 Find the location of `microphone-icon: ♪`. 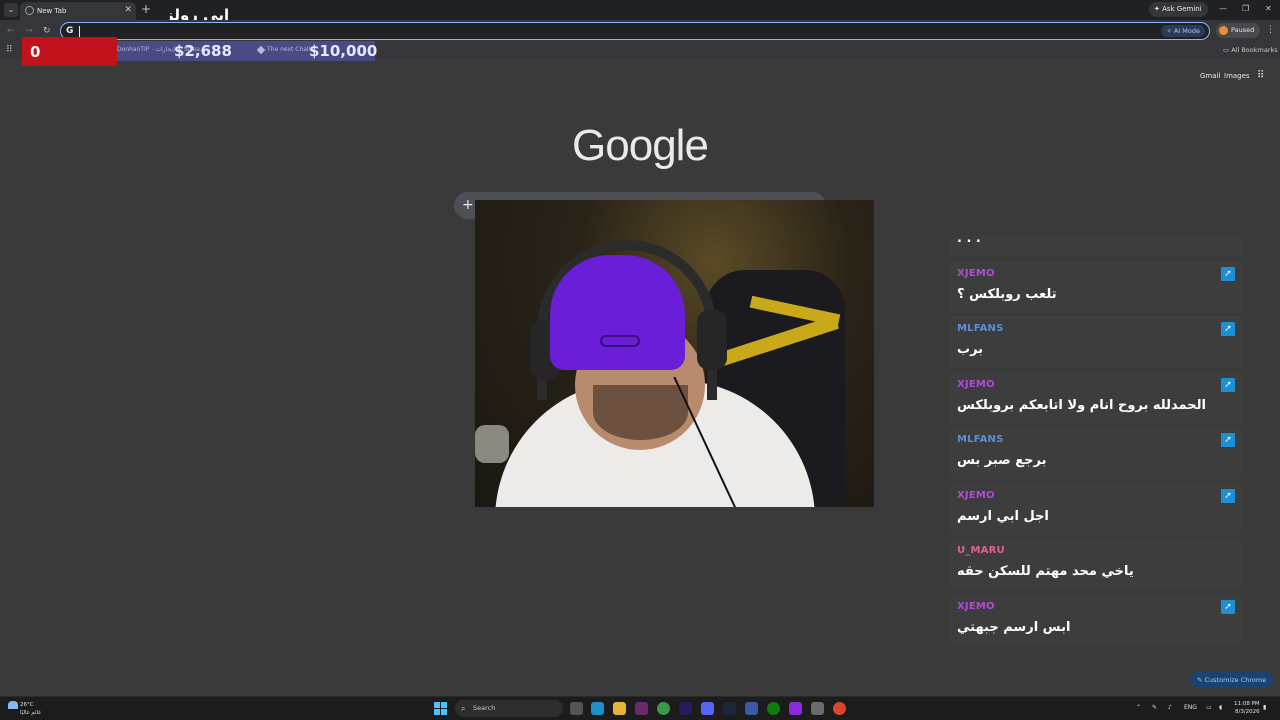

microphone-icon: ♪ is located at coordinates (1170, 708).